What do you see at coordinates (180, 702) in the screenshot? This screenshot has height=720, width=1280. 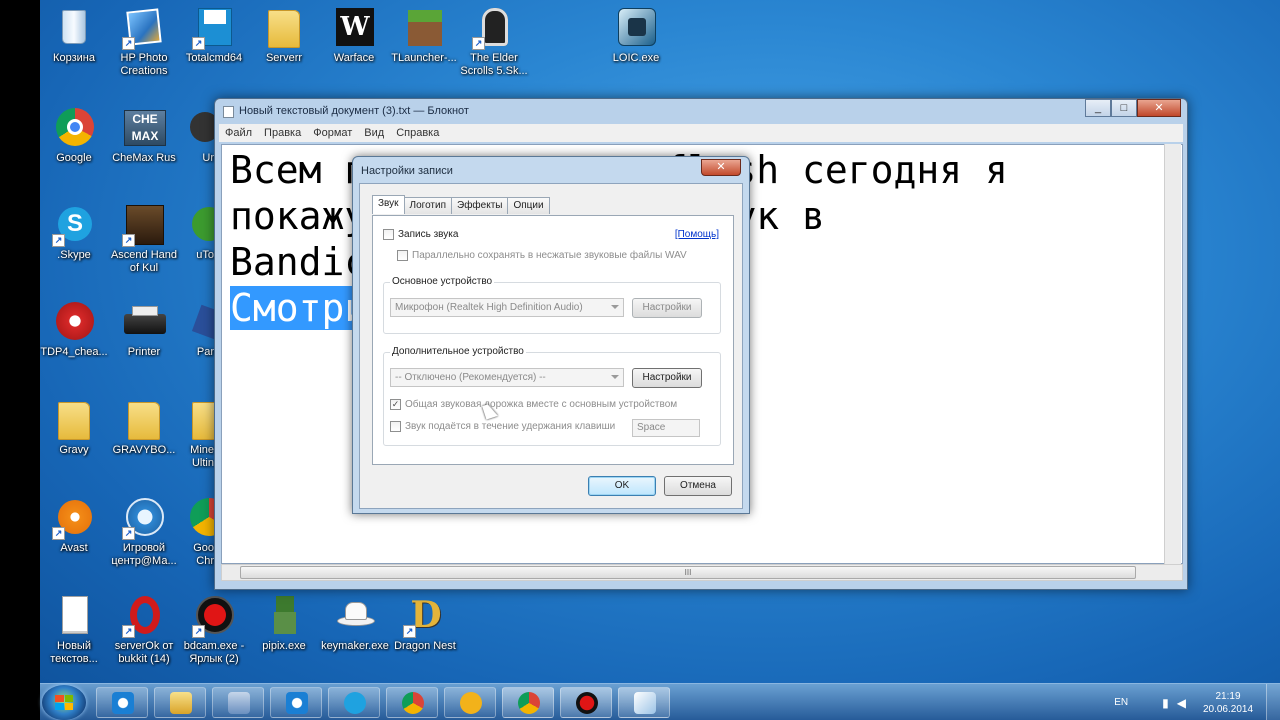 I see `taskbar-explorer-button` at bounding box center [180, 702].